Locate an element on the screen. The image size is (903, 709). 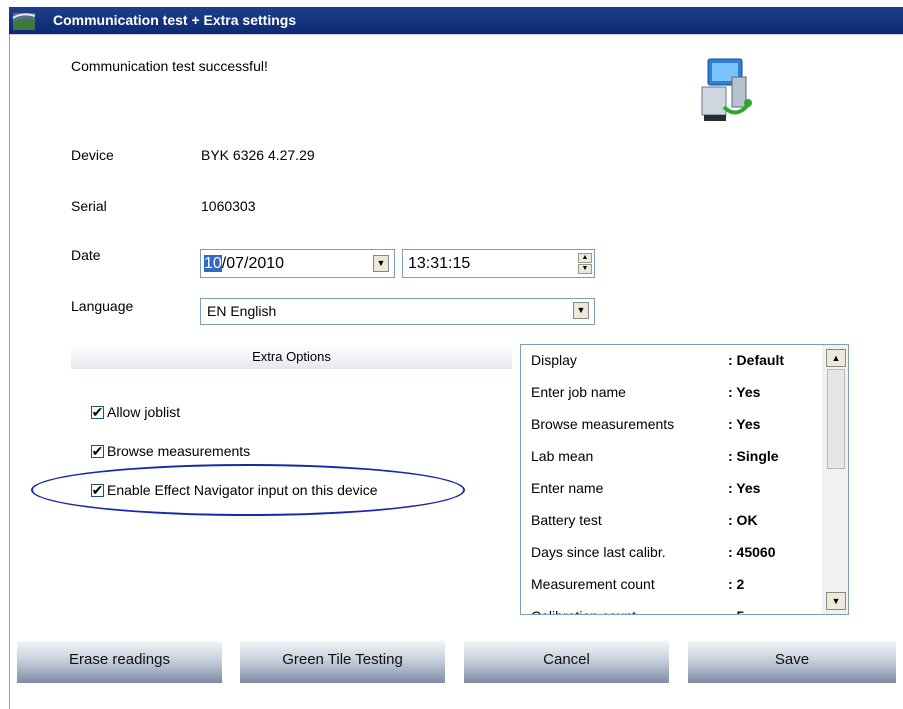
computer-connection-icon is located at coordinates (726, 89).